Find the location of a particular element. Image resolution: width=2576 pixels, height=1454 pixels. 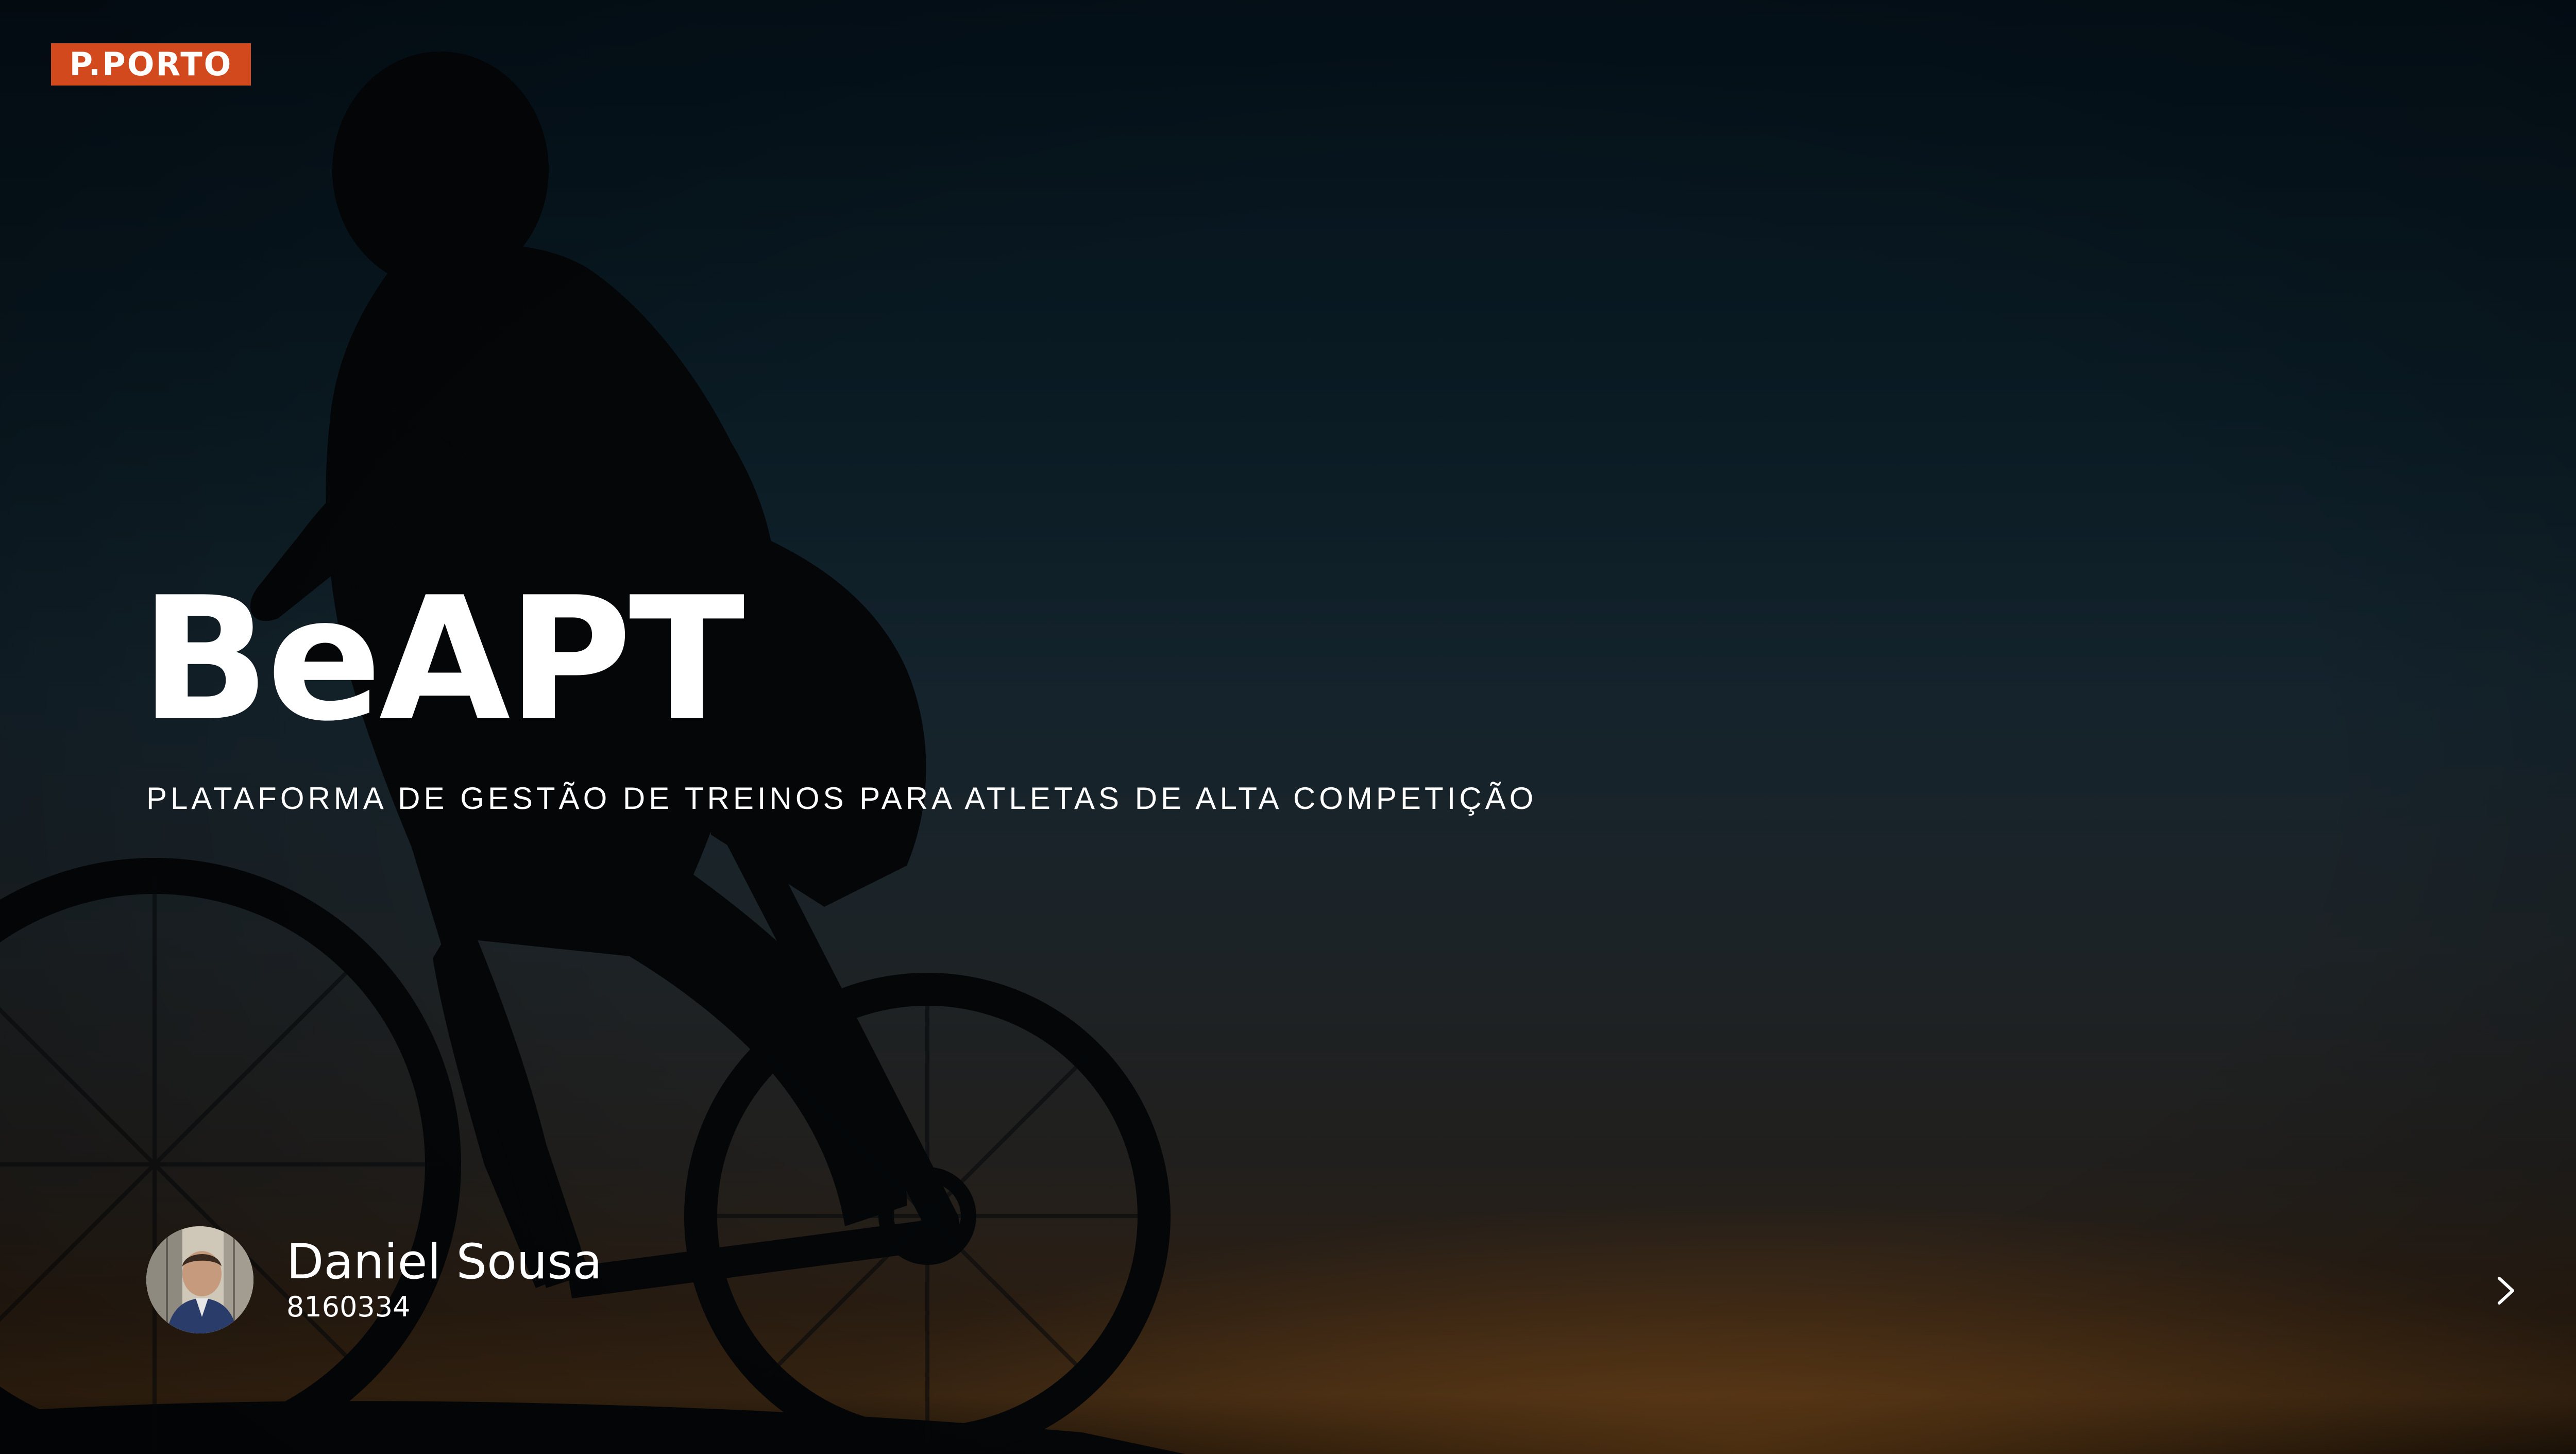

next-slide-button is located at coordinates (2506, 1290).